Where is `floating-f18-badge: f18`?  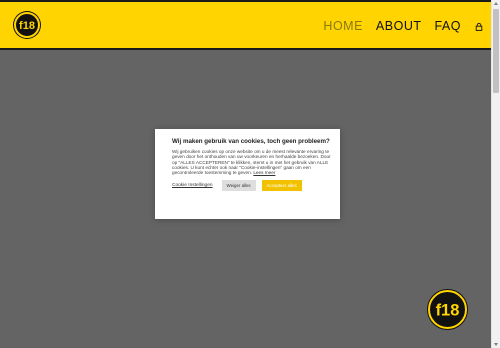
floating-f18-badge: f18 is located at coordinates (447, 309).